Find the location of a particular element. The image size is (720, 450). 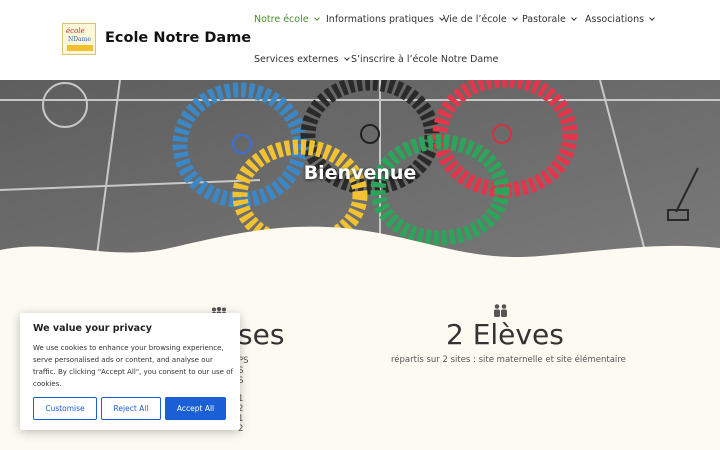

nav-item-notre-ecole: Notre école is located at coordinates (287, 19).